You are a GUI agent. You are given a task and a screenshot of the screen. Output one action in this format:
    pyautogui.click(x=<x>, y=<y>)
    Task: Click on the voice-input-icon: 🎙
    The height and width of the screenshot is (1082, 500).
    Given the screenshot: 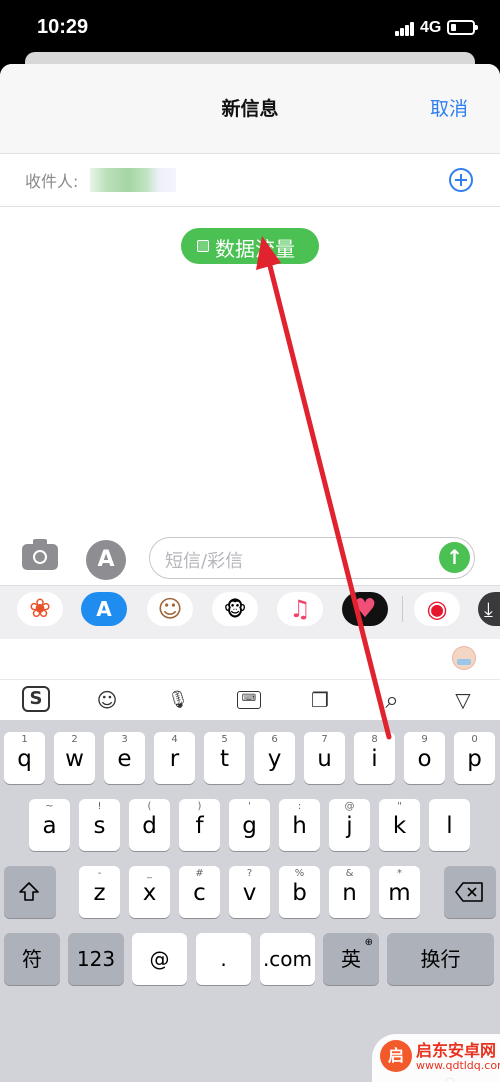 What is the action you would take?
    pyautogui.click(x=178, y=700)
    